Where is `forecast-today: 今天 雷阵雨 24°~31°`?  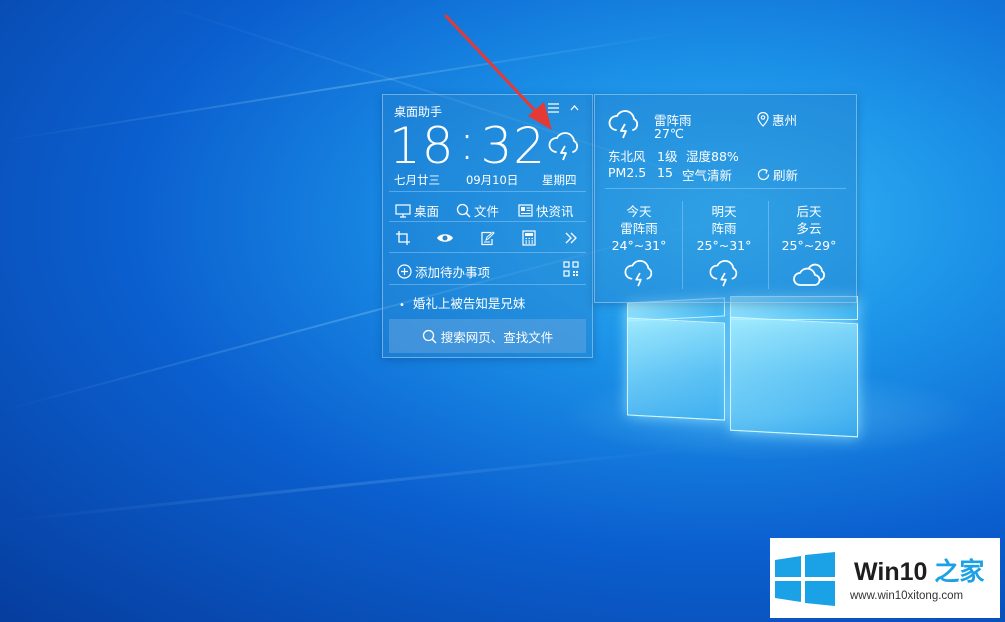 forecast-today: 今天 雷阵雨 24°~31° is located at coordinates (639, 246).